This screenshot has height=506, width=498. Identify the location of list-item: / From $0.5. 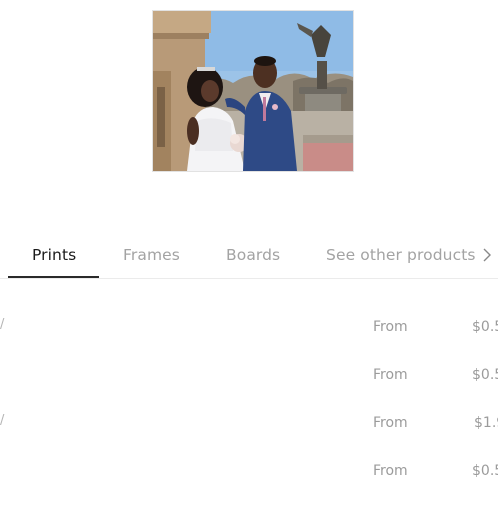
(249, 327).